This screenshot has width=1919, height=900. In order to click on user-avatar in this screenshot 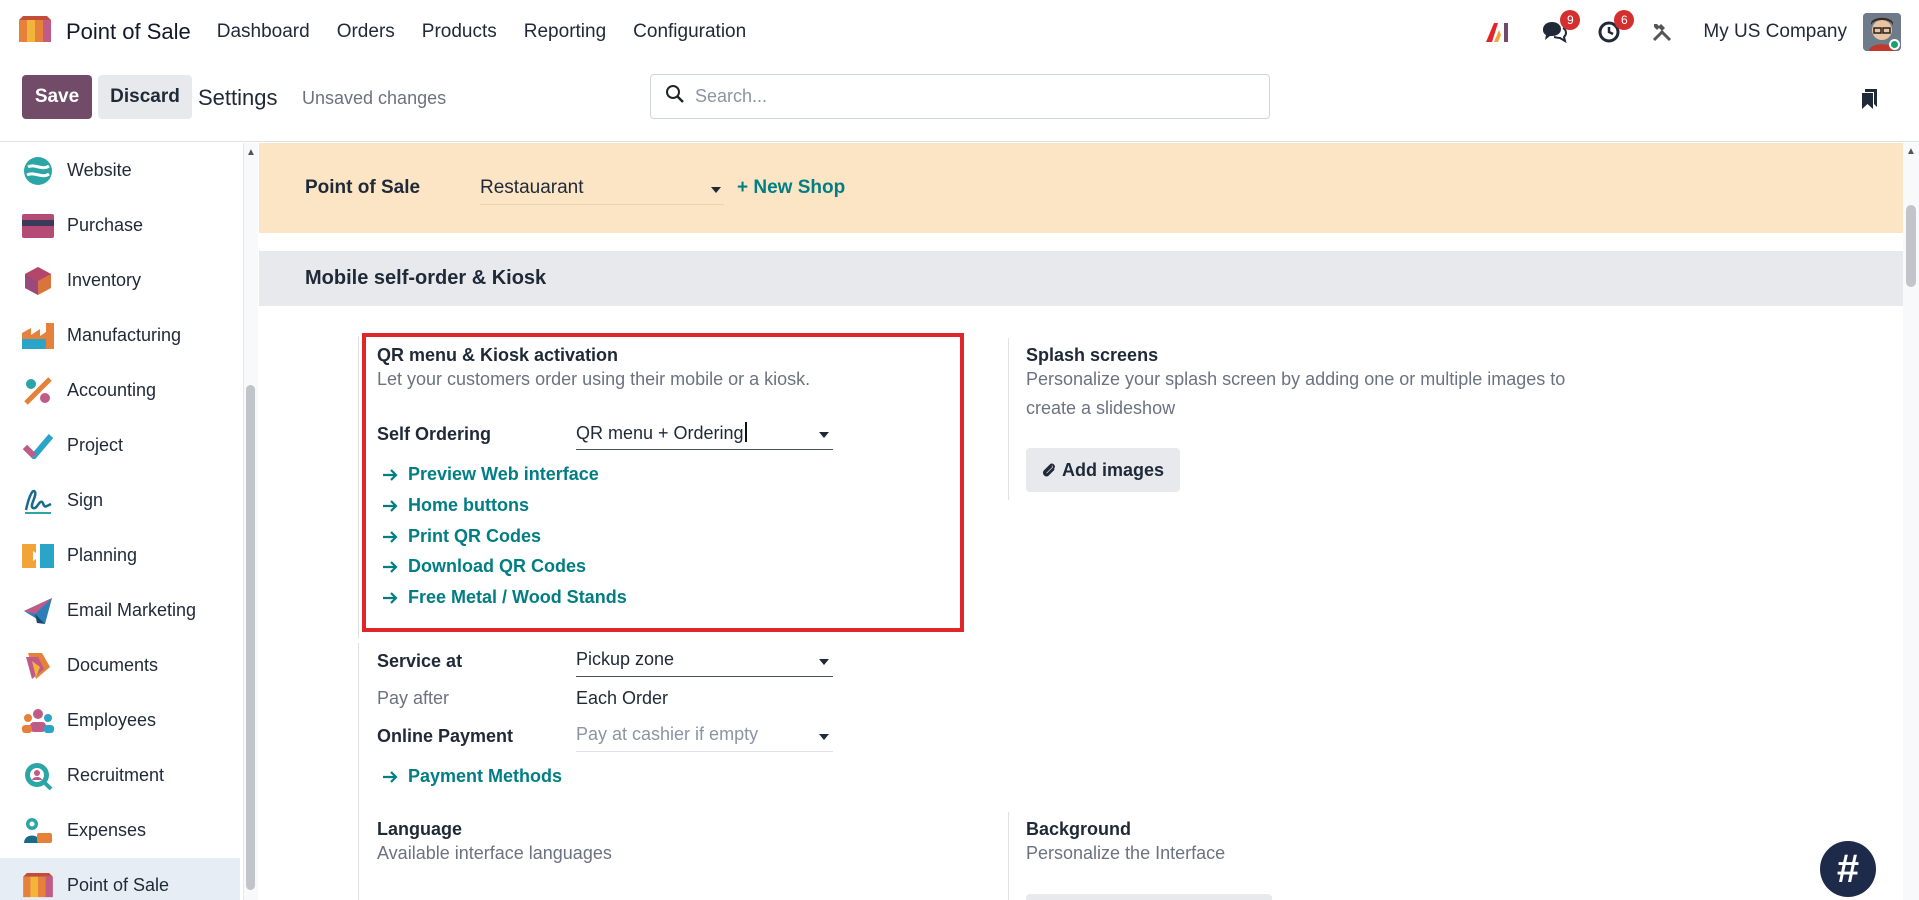, I will do `click(1882, 32)`.